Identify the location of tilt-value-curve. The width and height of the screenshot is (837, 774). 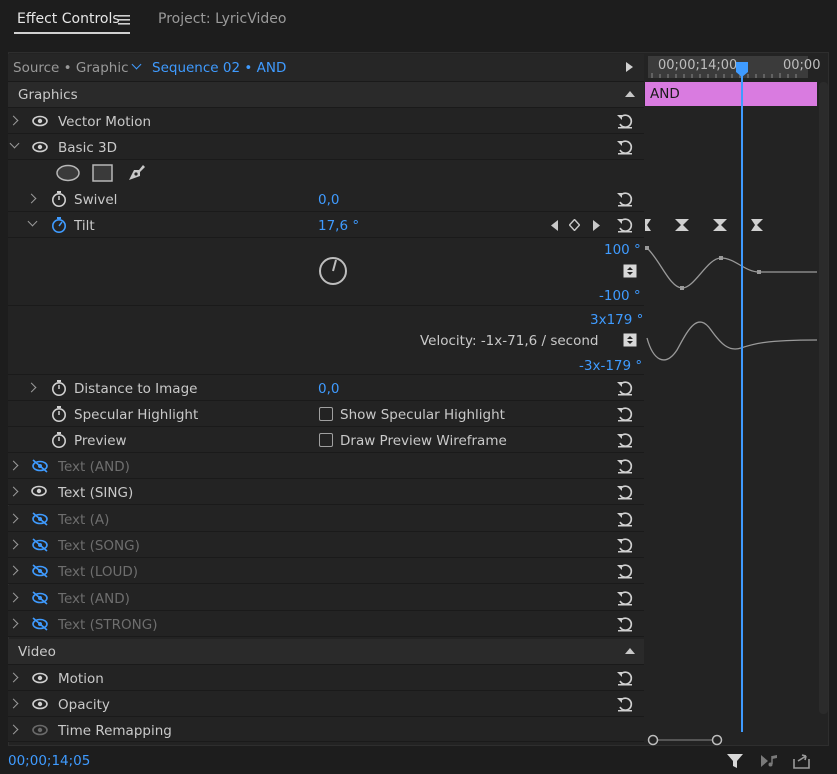
(731, 272).